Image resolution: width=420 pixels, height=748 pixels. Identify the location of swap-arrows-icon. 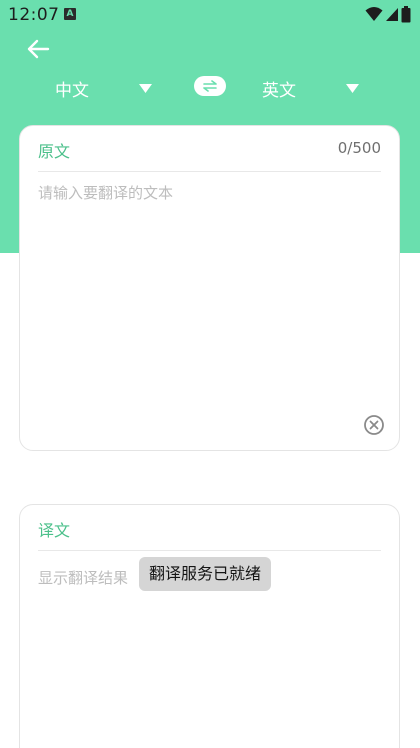
(210, 86).